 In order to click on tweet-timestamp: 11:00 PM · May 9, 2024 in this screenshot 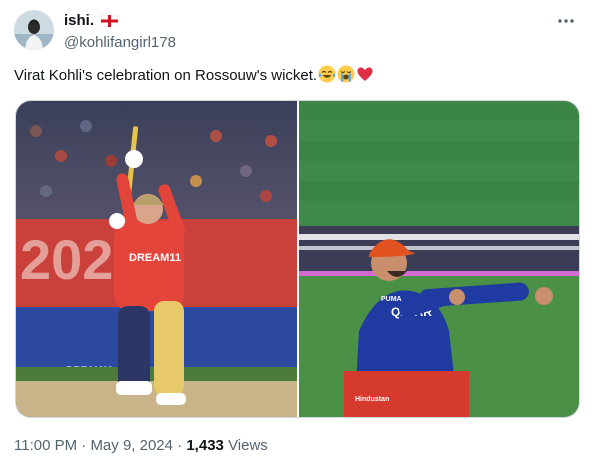, I will do `click(93, 445)`.